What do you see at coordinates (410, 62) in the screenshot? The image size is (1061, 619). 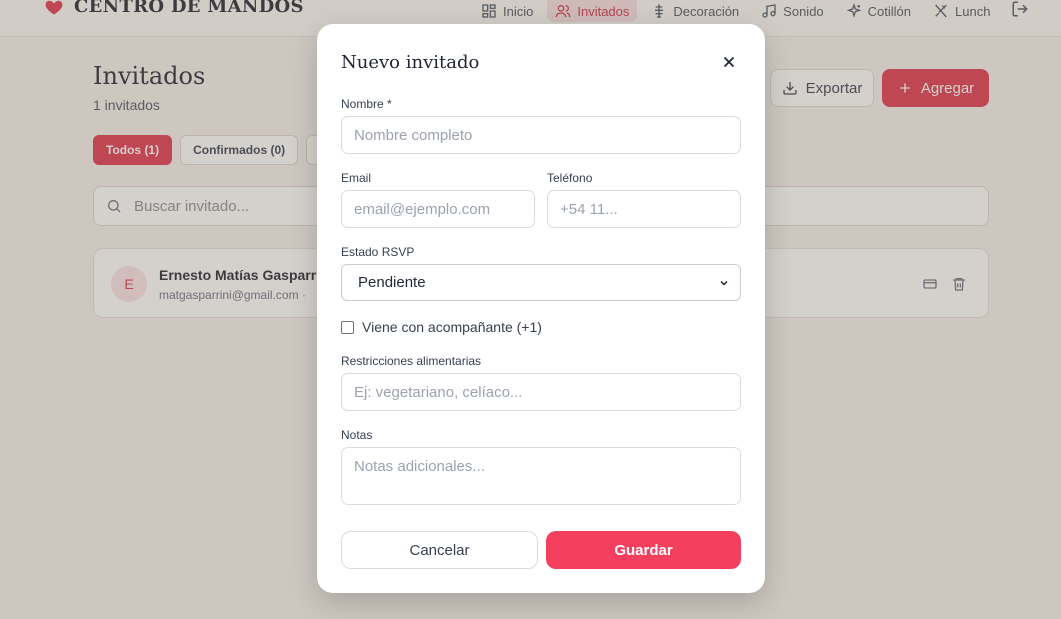 I see `modal-title: Nuevo invitado` at bounding box center [410, 62].